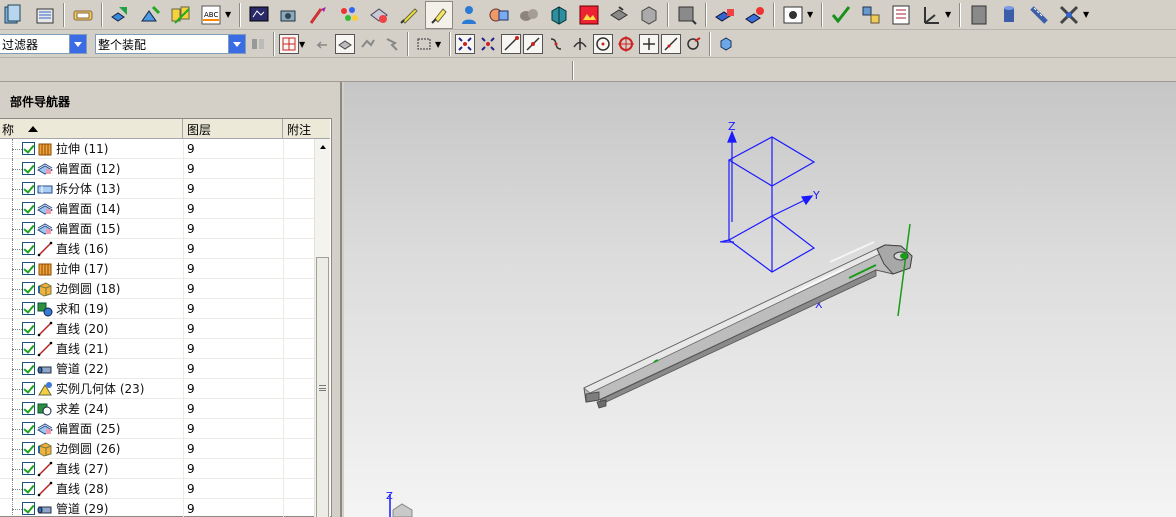 Image resolution: width=1176 pixels, height=517 pixels. What do you see at coordinates (319, 15) in the screenshot?
I see `paint-brush-icon` at bounding box center [319, 15].